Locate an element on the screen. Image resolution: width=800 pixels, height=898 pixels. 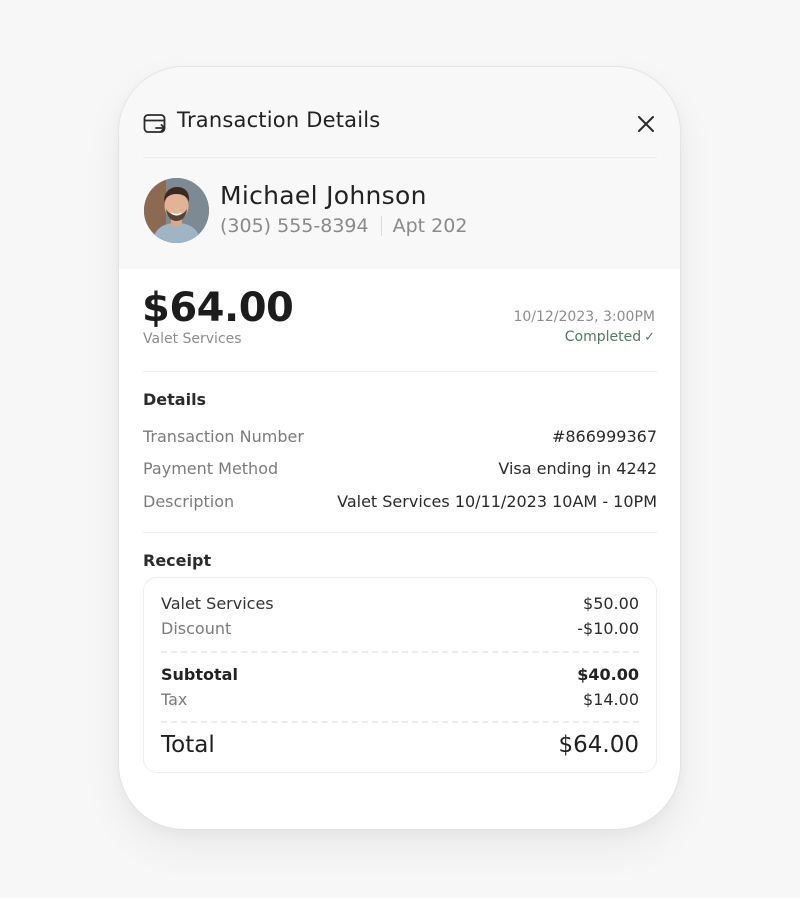
header-divider is located at coordinates (400, 157).